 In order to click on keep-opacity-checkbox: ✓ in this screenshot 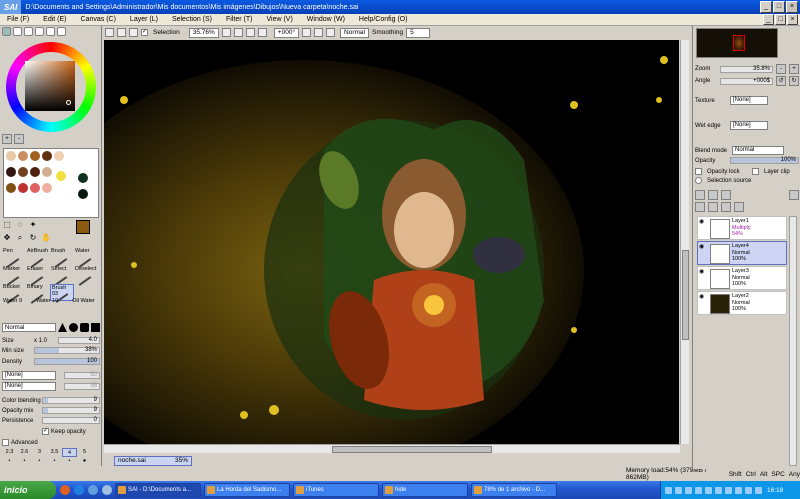, I will do `click(45, 431)`.